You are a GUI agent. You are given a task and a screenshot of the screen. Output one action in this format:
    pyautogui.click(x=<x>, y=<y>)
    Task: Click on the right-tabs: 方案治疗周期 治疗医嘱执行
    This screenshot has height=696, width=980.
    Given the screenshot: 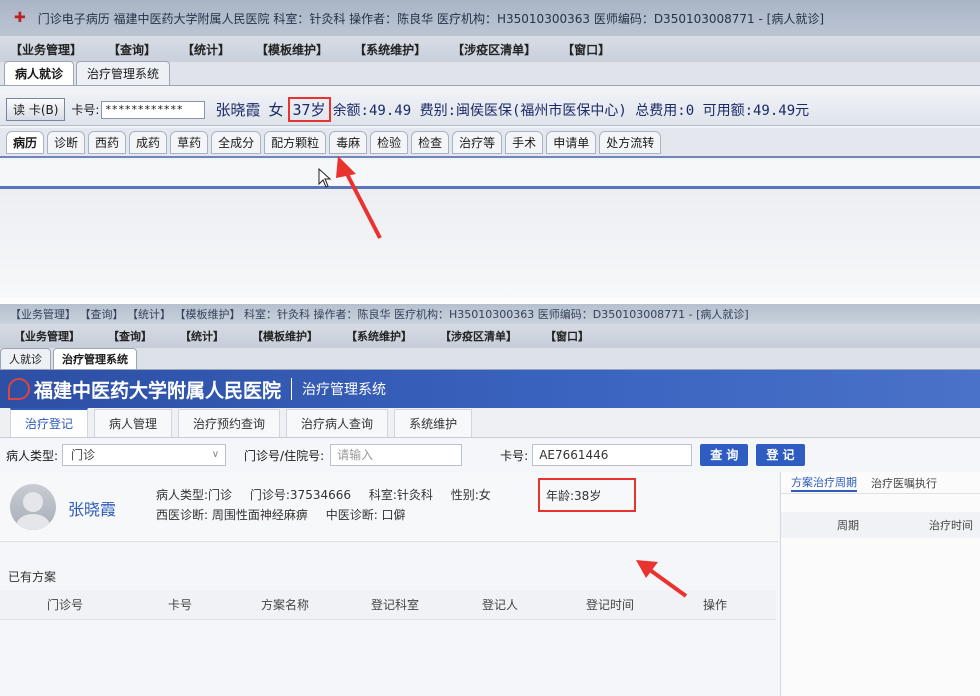 What is the action you would take?
    pyautogui.click(x=880, y=483)
    